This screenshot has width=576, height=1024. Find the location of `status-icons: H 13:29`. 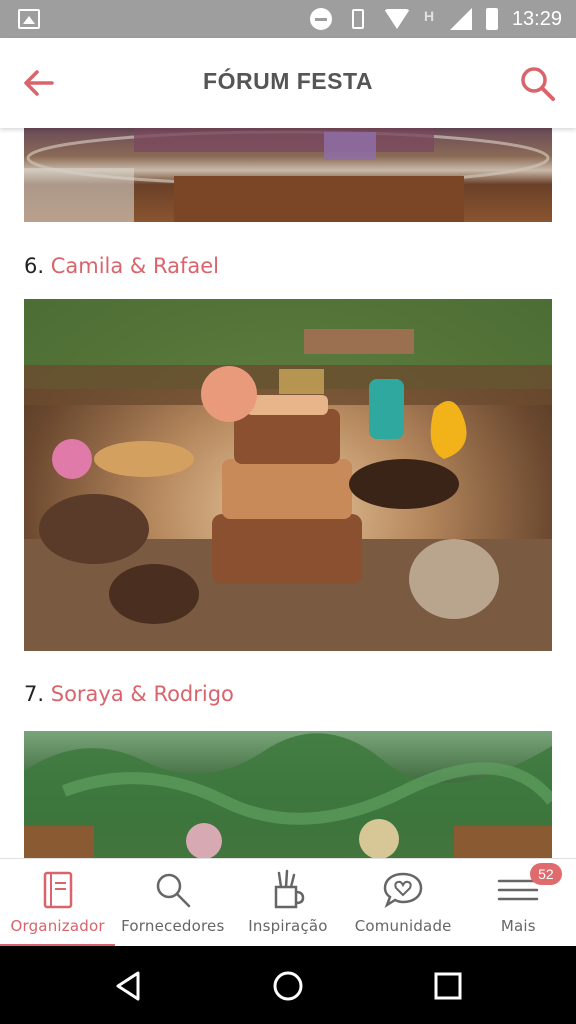

status-icons: H 13:29 is located at coordinates (435, 19).